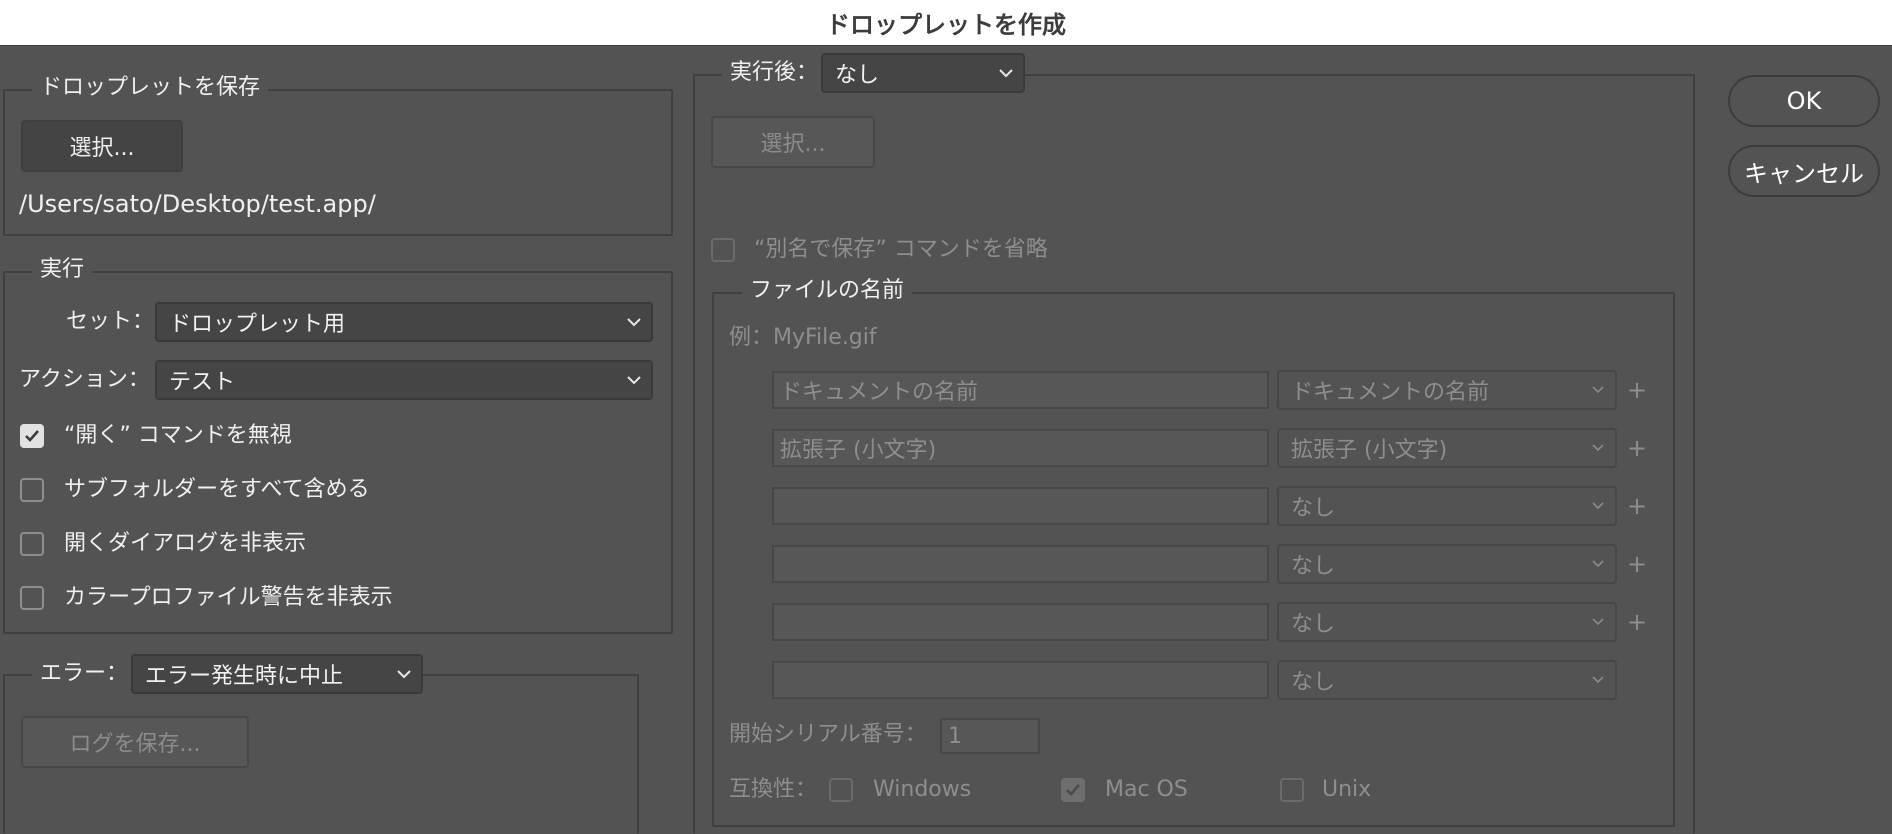 Image resolution: width=1892 pixels, height=834 pixels. I want to click on naming-field-1: ドキュメントの名前, so click(1020, 390).